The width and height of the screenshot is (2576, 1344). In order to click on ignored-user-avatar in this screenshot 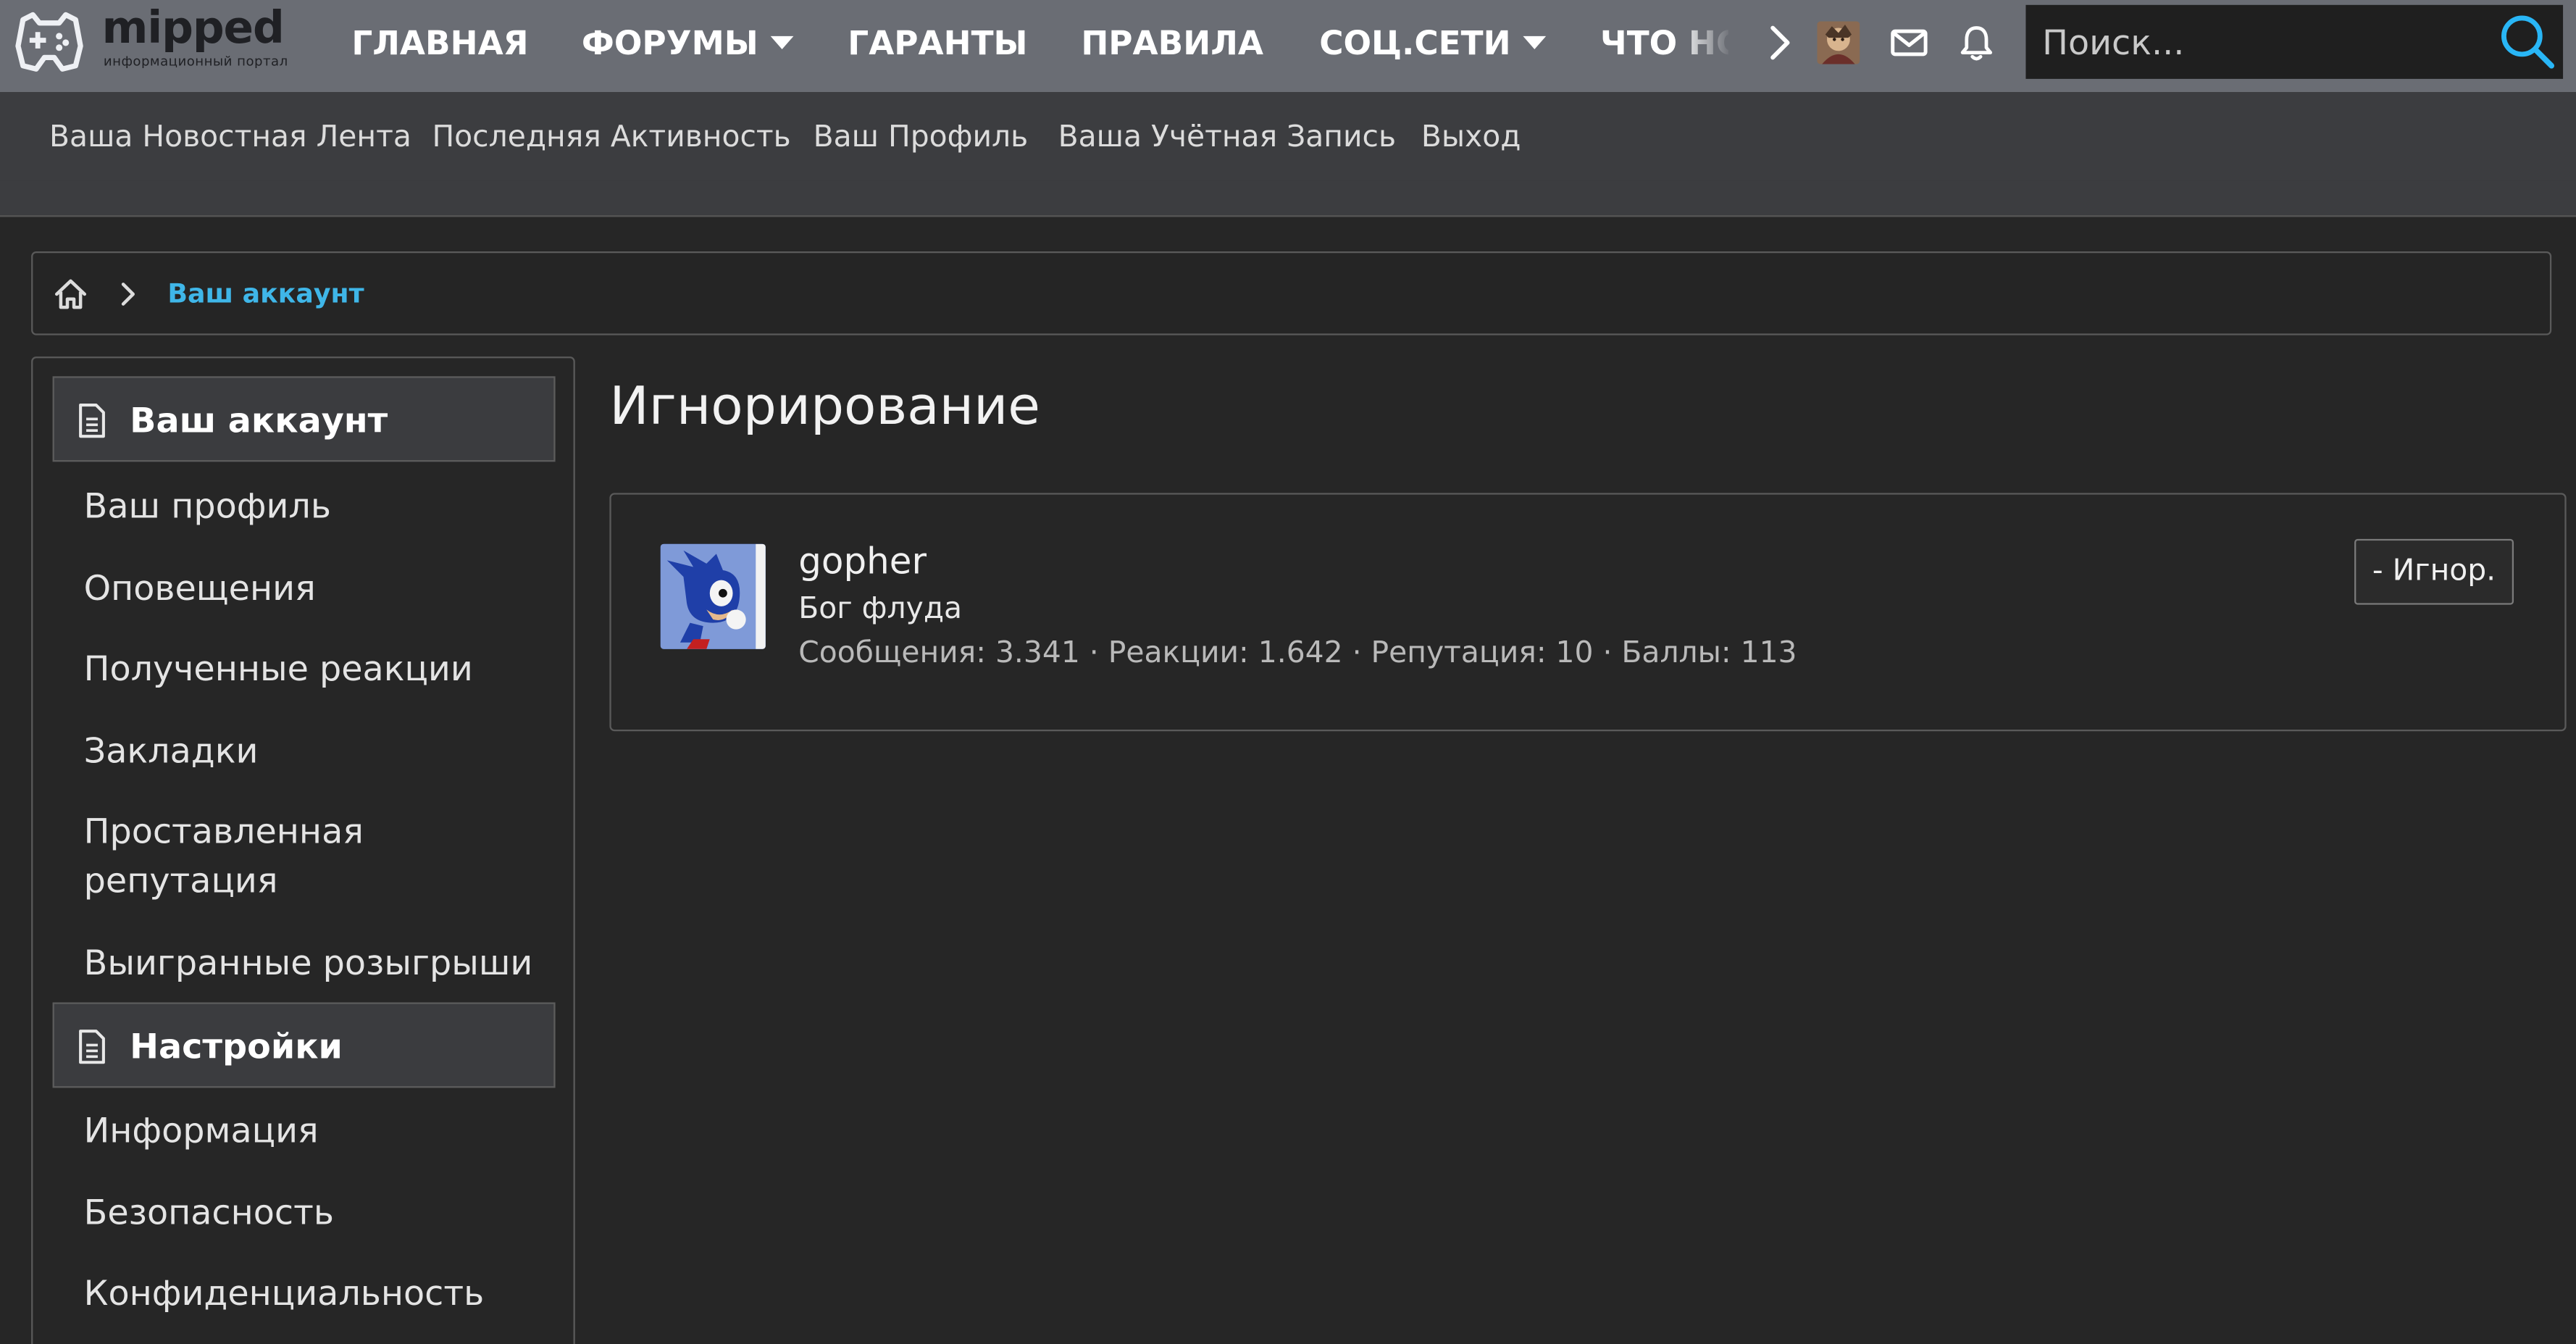, I will do `click(713, 596)`.